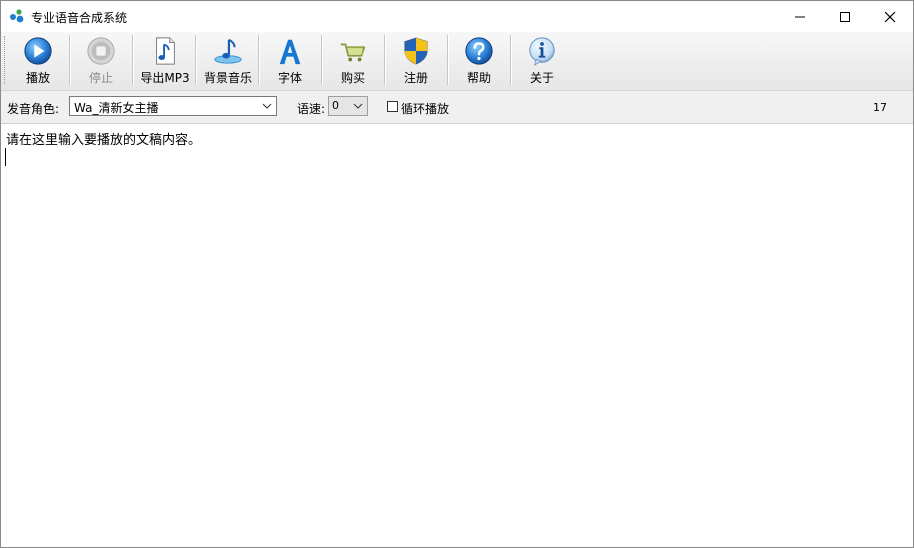 The image size is (914, 548). Describe the element at coordinates (880, 107) in the screenshot. I see `character-count: 17` at that location.